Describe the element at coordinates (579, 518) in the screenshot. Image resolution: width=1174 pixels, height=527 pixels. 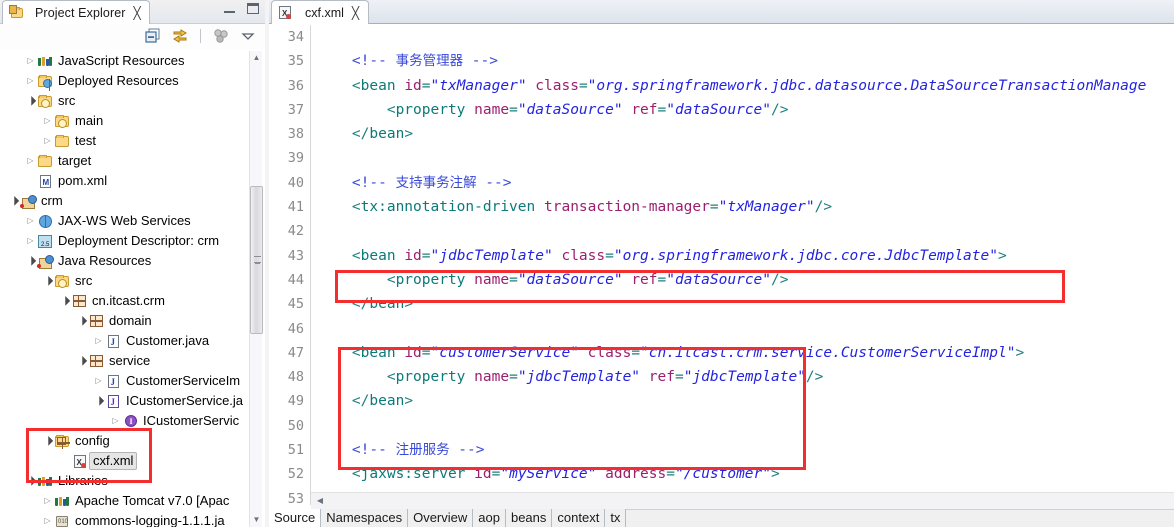
I see `form-tab-context: context` at that location.